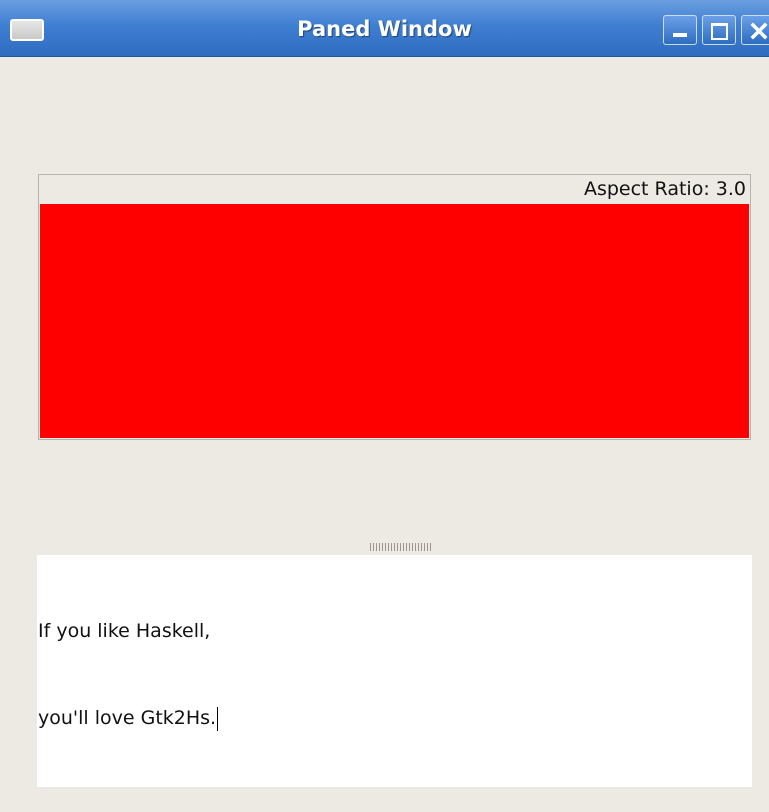 The width and height of the screenshot is (769, 812). I want to click on pane-divider-handle, so click(401, 547).